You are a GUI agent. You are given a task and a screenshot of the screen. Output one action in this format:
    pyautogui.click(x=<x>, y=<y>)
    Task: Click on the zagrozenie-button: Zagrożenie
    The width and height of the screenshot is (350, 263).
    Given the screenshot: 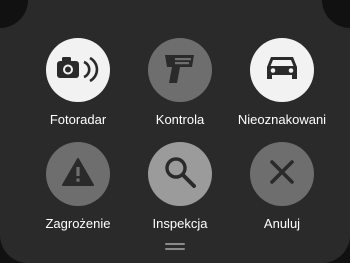 What is the action you would take?
    pyautogui.click(x=78, y=187)
    